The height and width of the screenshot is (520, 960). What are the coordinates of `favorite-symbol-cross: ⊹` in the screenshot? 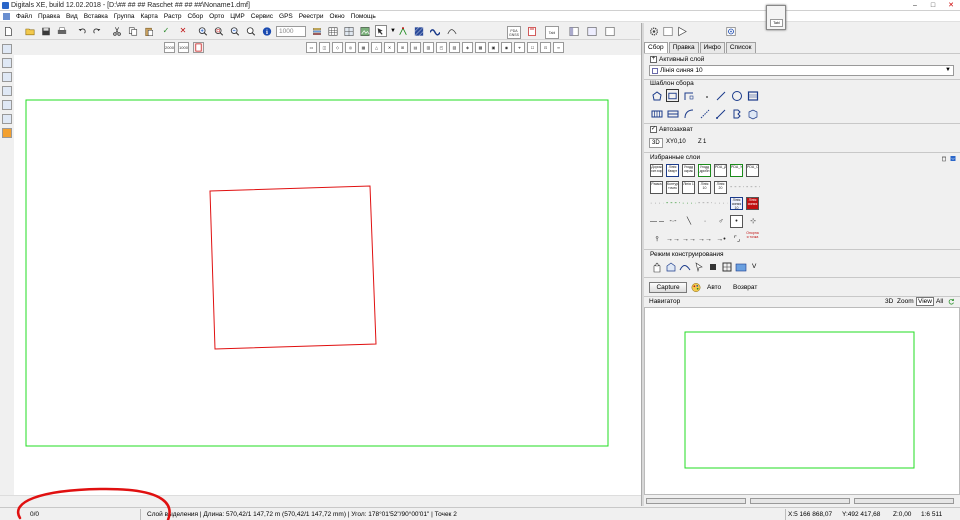 It's located at (753, 221).